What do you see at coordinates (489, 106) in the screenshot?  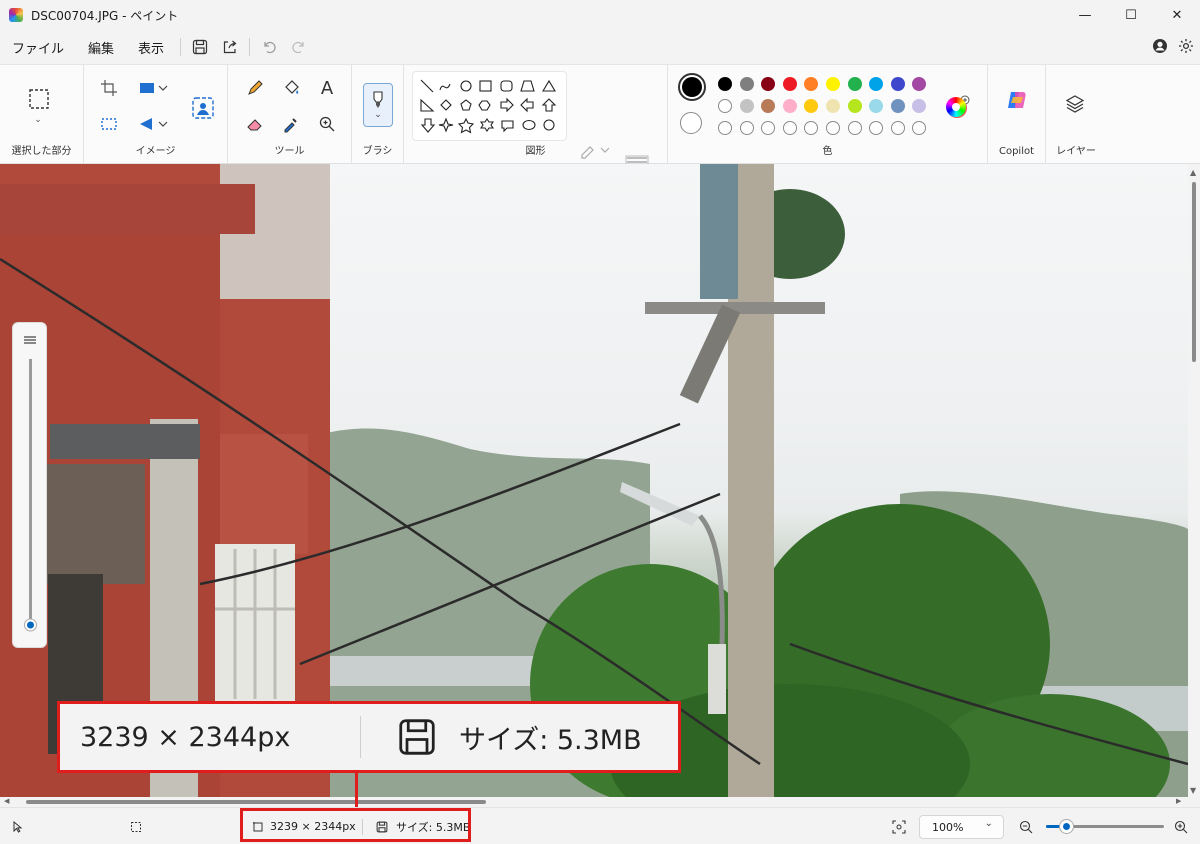 I see `shapes-gallery` at bounding box center [489, 106].